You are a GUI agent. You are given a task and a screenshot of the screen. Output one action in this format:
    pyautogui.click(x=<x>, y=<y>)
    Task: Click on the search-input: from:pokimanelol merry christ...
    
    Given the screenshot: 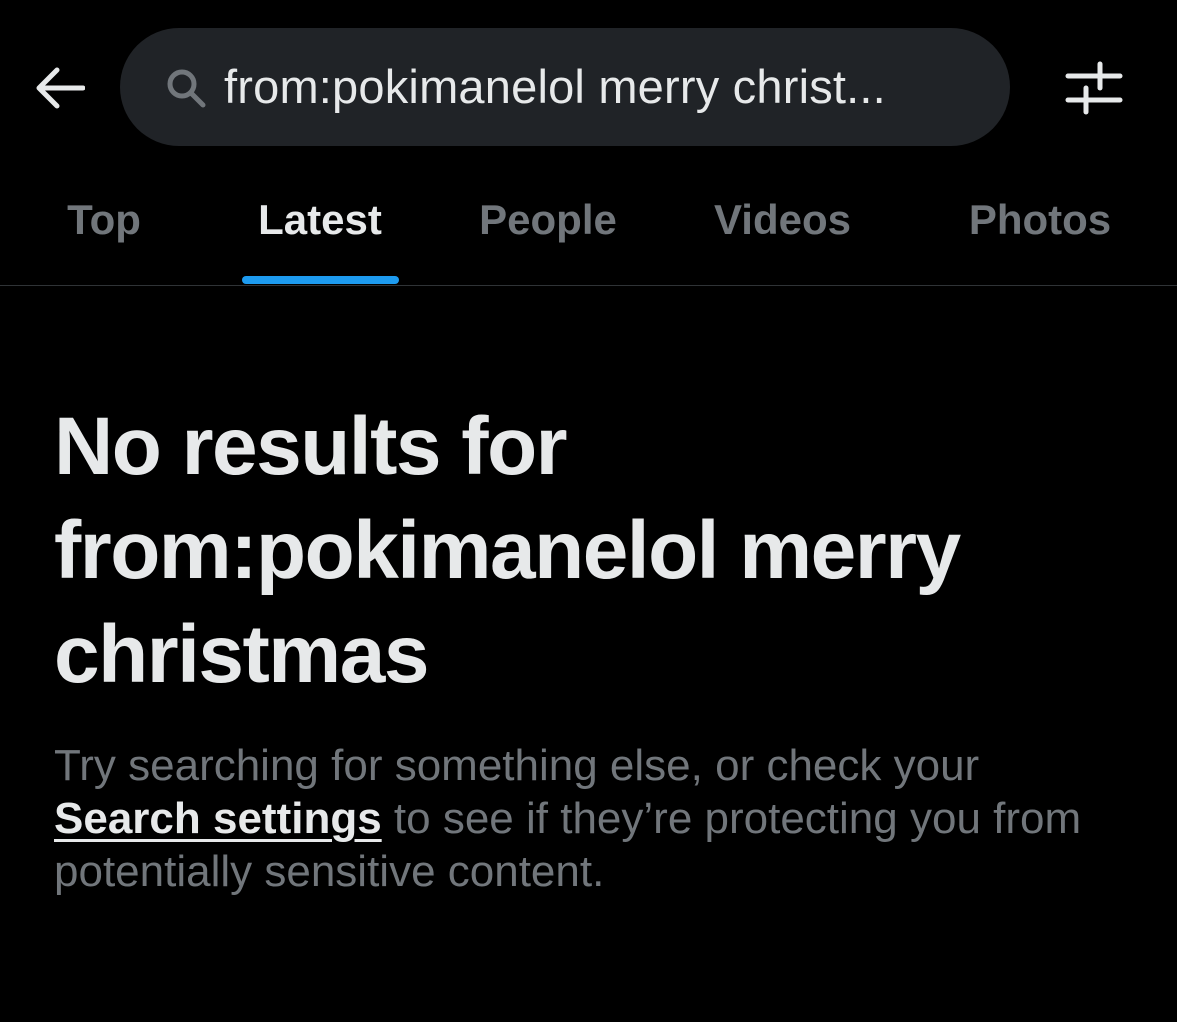 What is the action you would take?
    pyautogui.click(x=565, y=87)
    